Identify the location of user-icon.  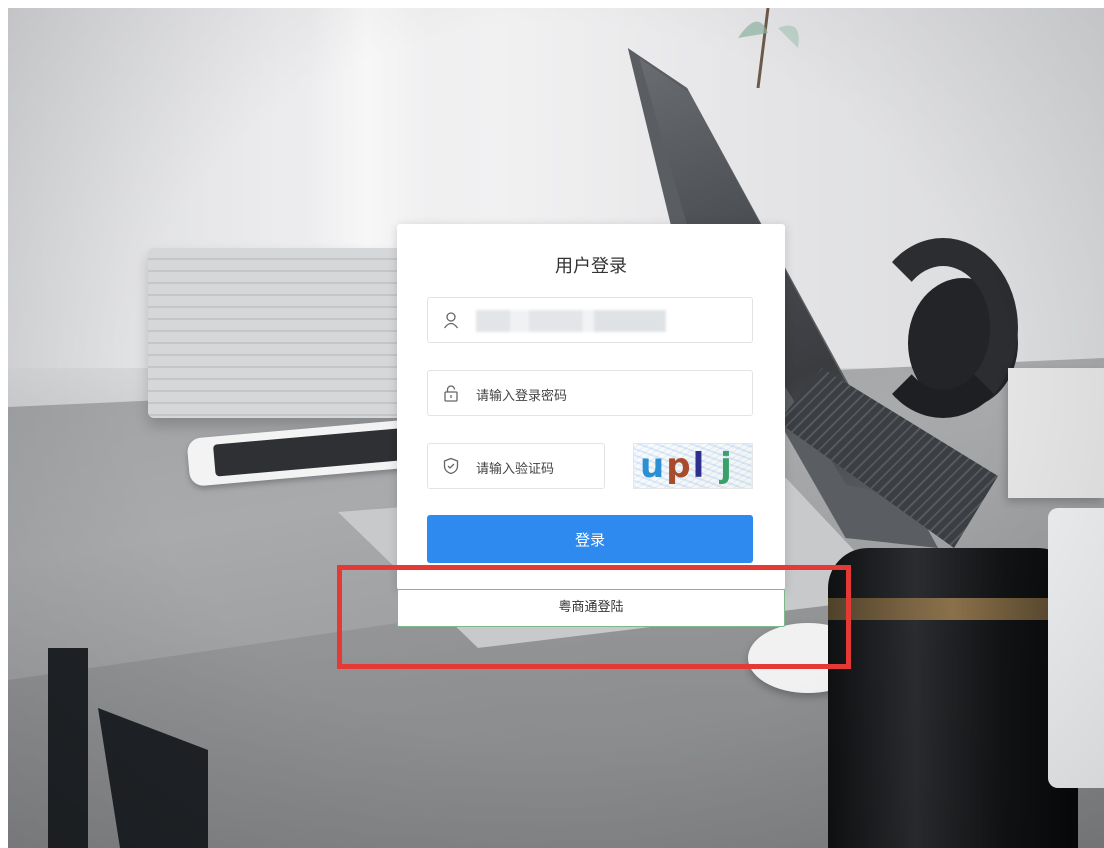
(451, 320).